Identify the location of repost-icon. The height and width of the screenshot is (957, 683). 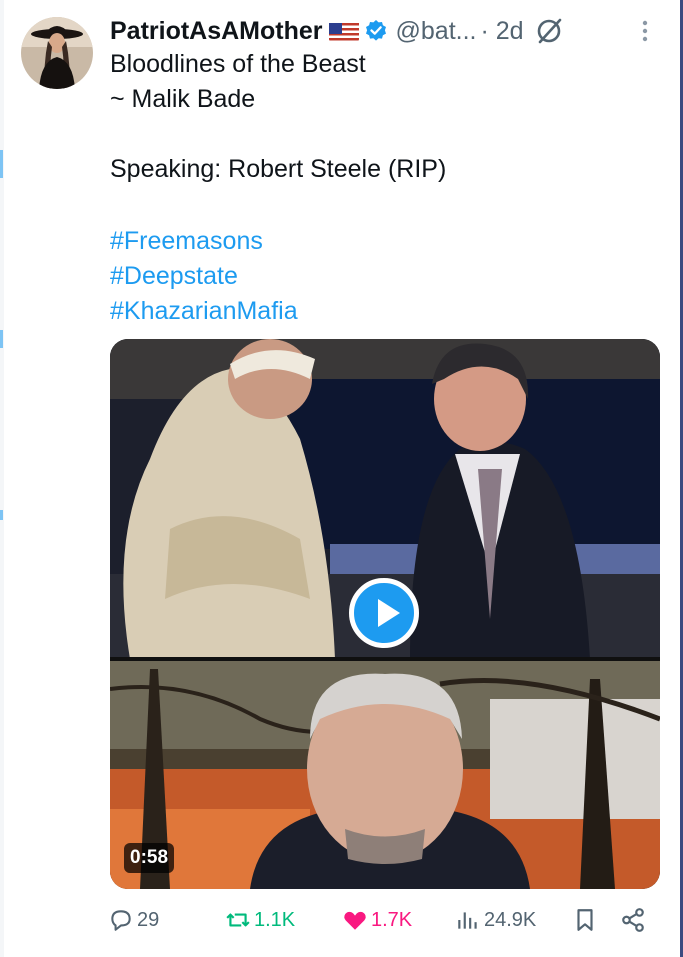
(238, 920).